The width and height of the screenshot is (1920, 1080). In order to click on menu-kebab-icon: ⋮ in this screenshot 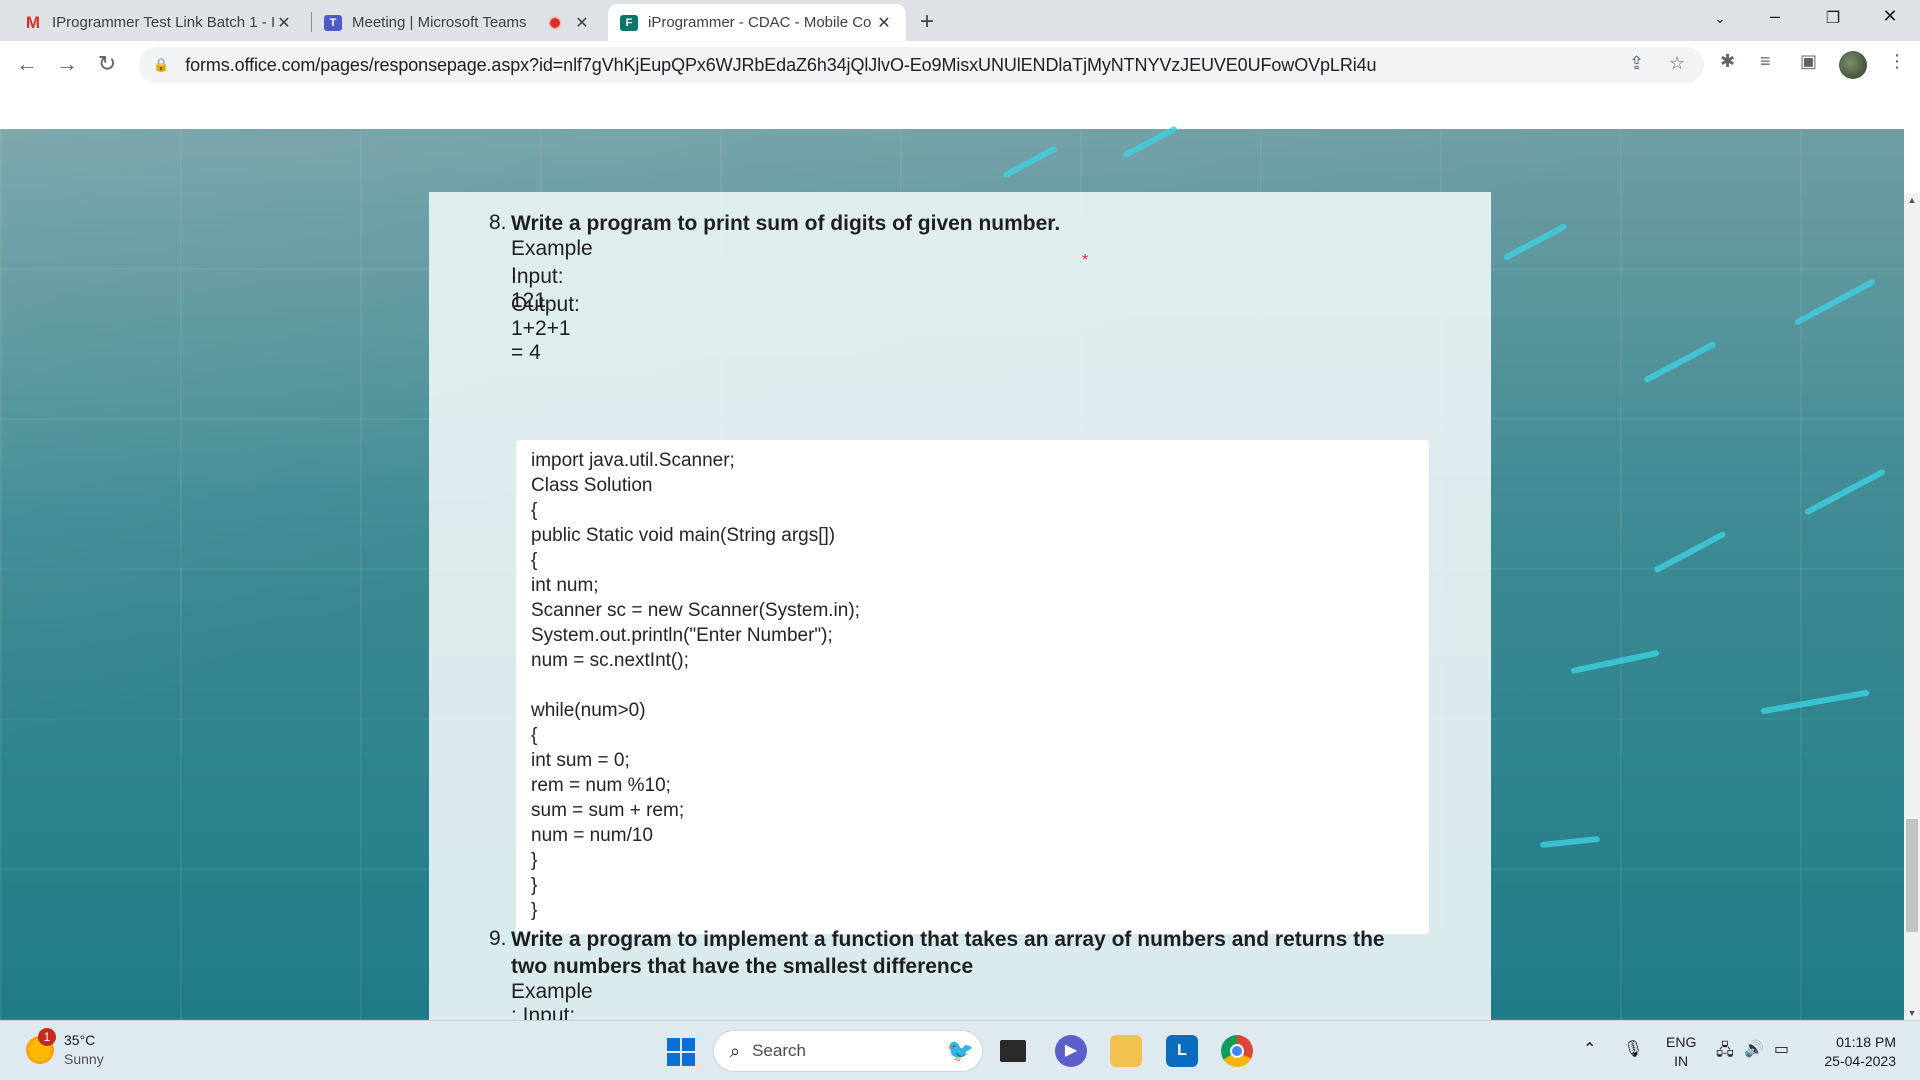, I will do `click(1897, 61)`.